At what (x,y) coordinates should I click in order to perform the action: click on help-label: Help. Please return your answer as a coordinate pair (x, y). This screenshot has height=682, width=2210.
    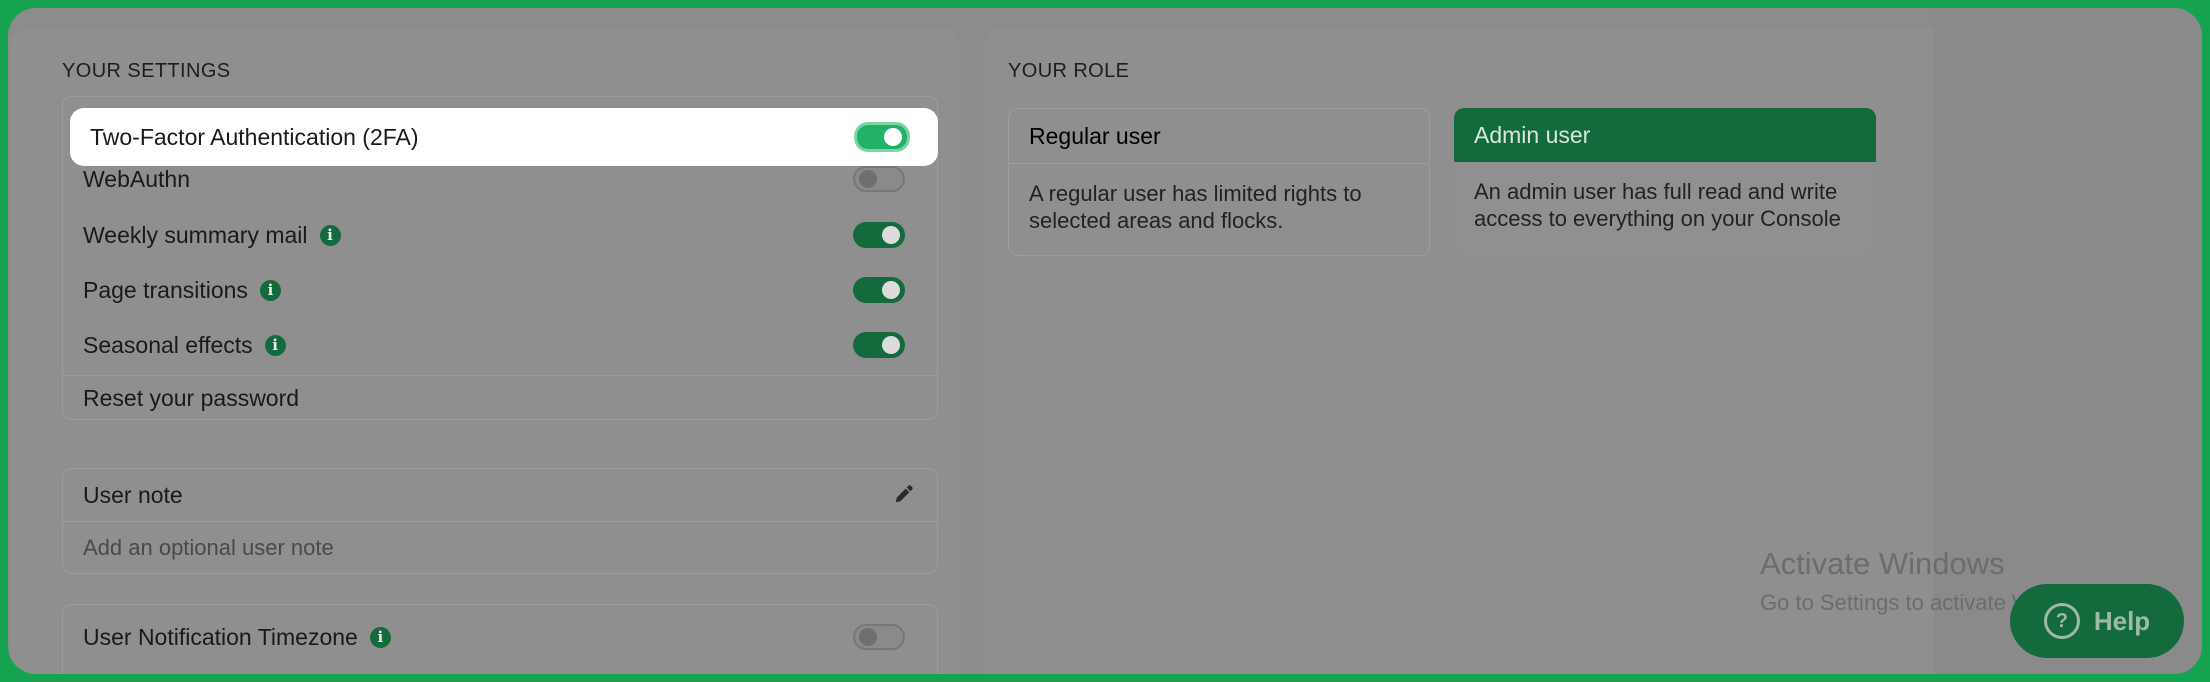
    Looking at the image, I should click on (2122, 620).